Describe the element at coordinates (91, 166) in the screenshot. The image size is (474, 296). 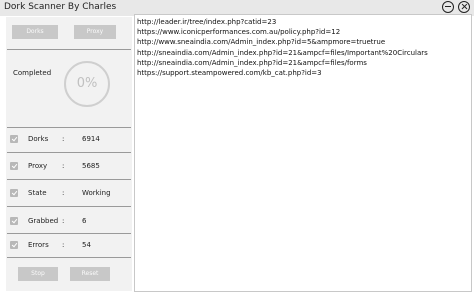
I see `stat-value: 5685` at that location.